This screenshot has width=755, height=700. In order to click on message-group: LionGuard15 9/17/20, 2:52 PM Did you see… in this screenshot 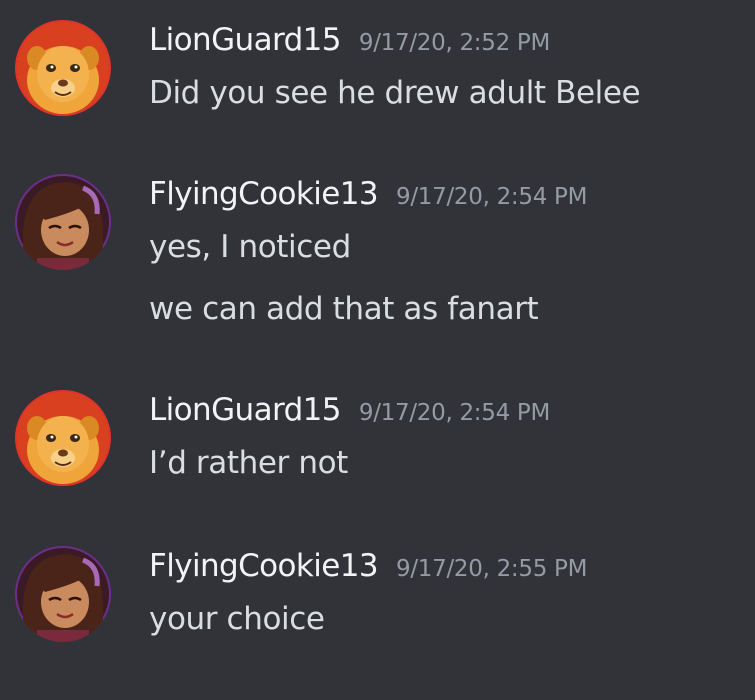, I will do `click(377, 70)`.